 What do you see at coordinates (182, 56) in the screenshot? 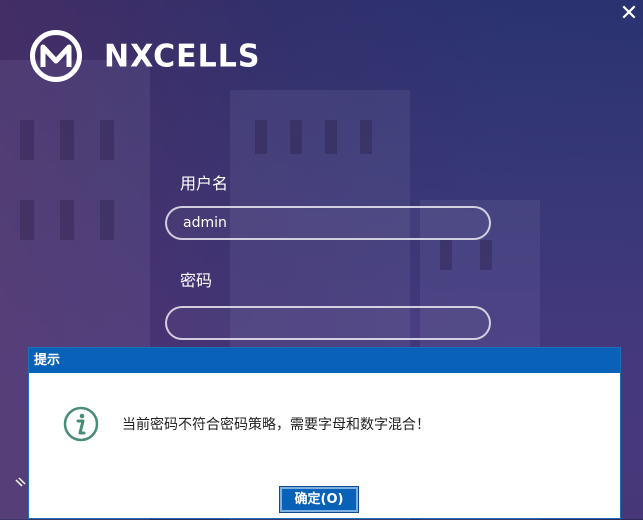
I see `brand-name: NXCELLS` at bounding box center [182, 56].